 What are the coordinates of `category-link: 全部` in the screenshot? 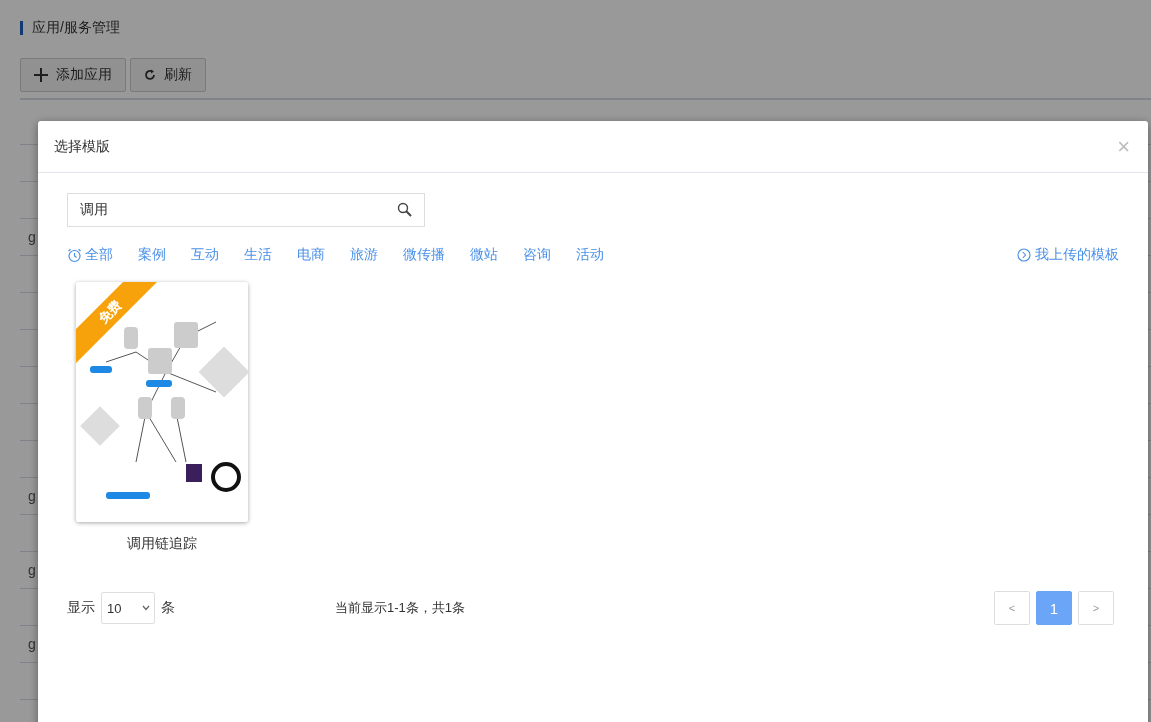 It's located at (90, 255).